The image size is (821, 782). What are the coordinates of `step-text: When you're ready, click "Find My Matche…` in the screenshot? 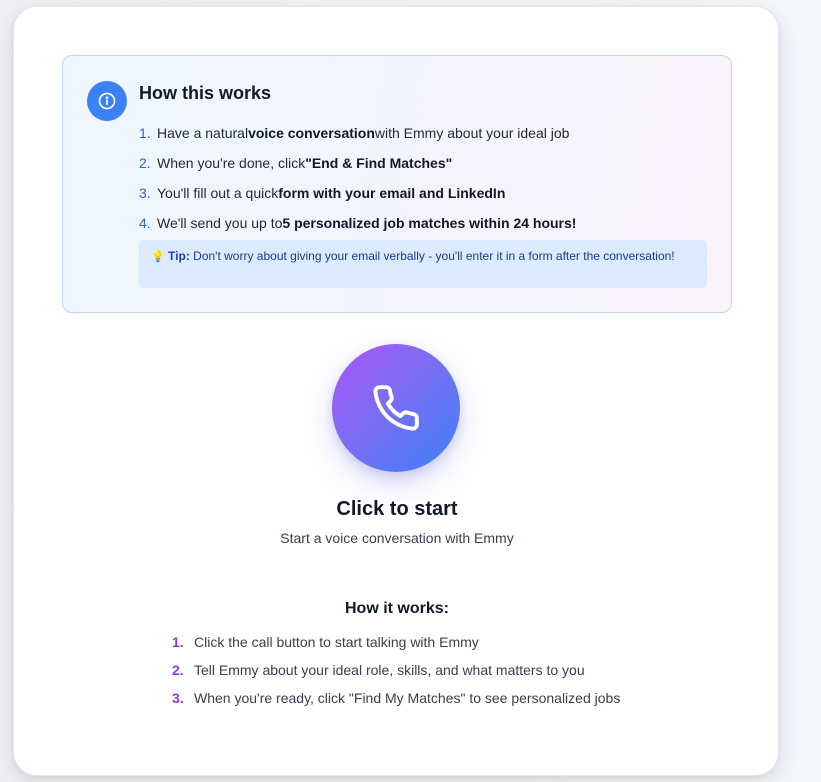 It's located at (407, 698).